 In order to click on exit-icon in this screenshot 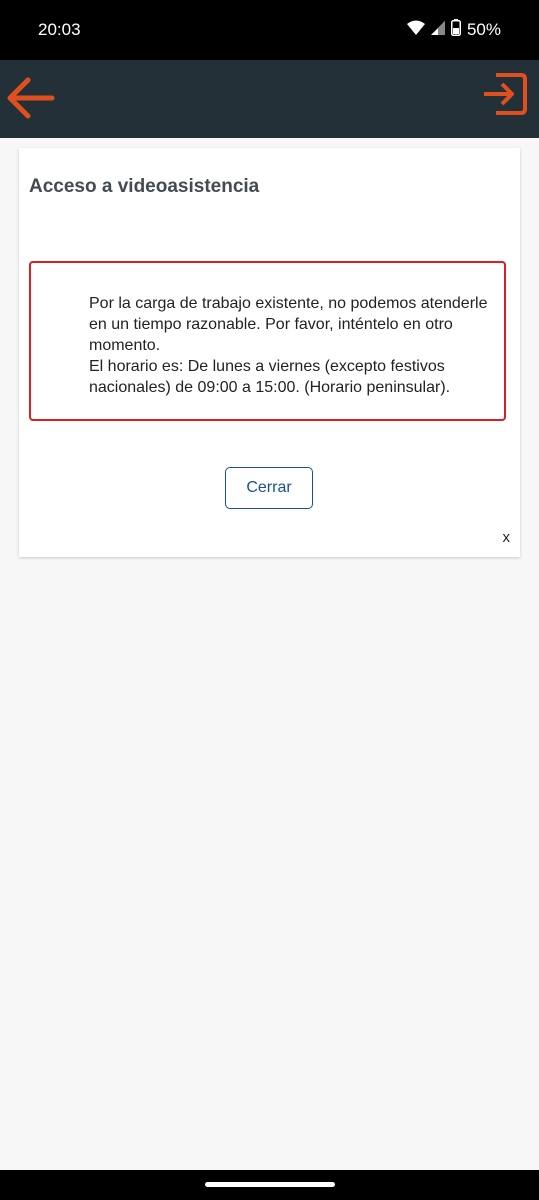, I will do `click(505, 94)`.